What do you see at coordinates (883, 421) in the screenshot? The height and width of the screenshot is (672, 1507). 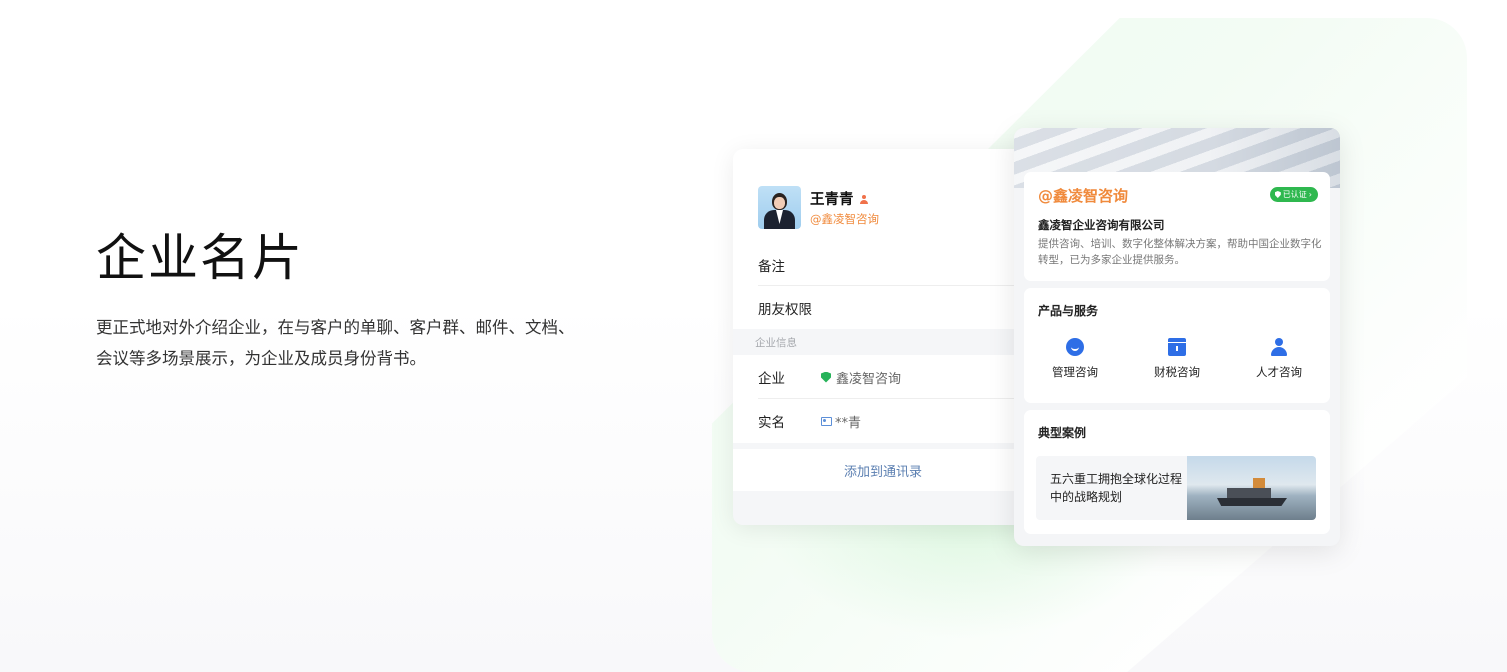 I see `realname-row: 实名 **青` at bounding box center [883, 421].